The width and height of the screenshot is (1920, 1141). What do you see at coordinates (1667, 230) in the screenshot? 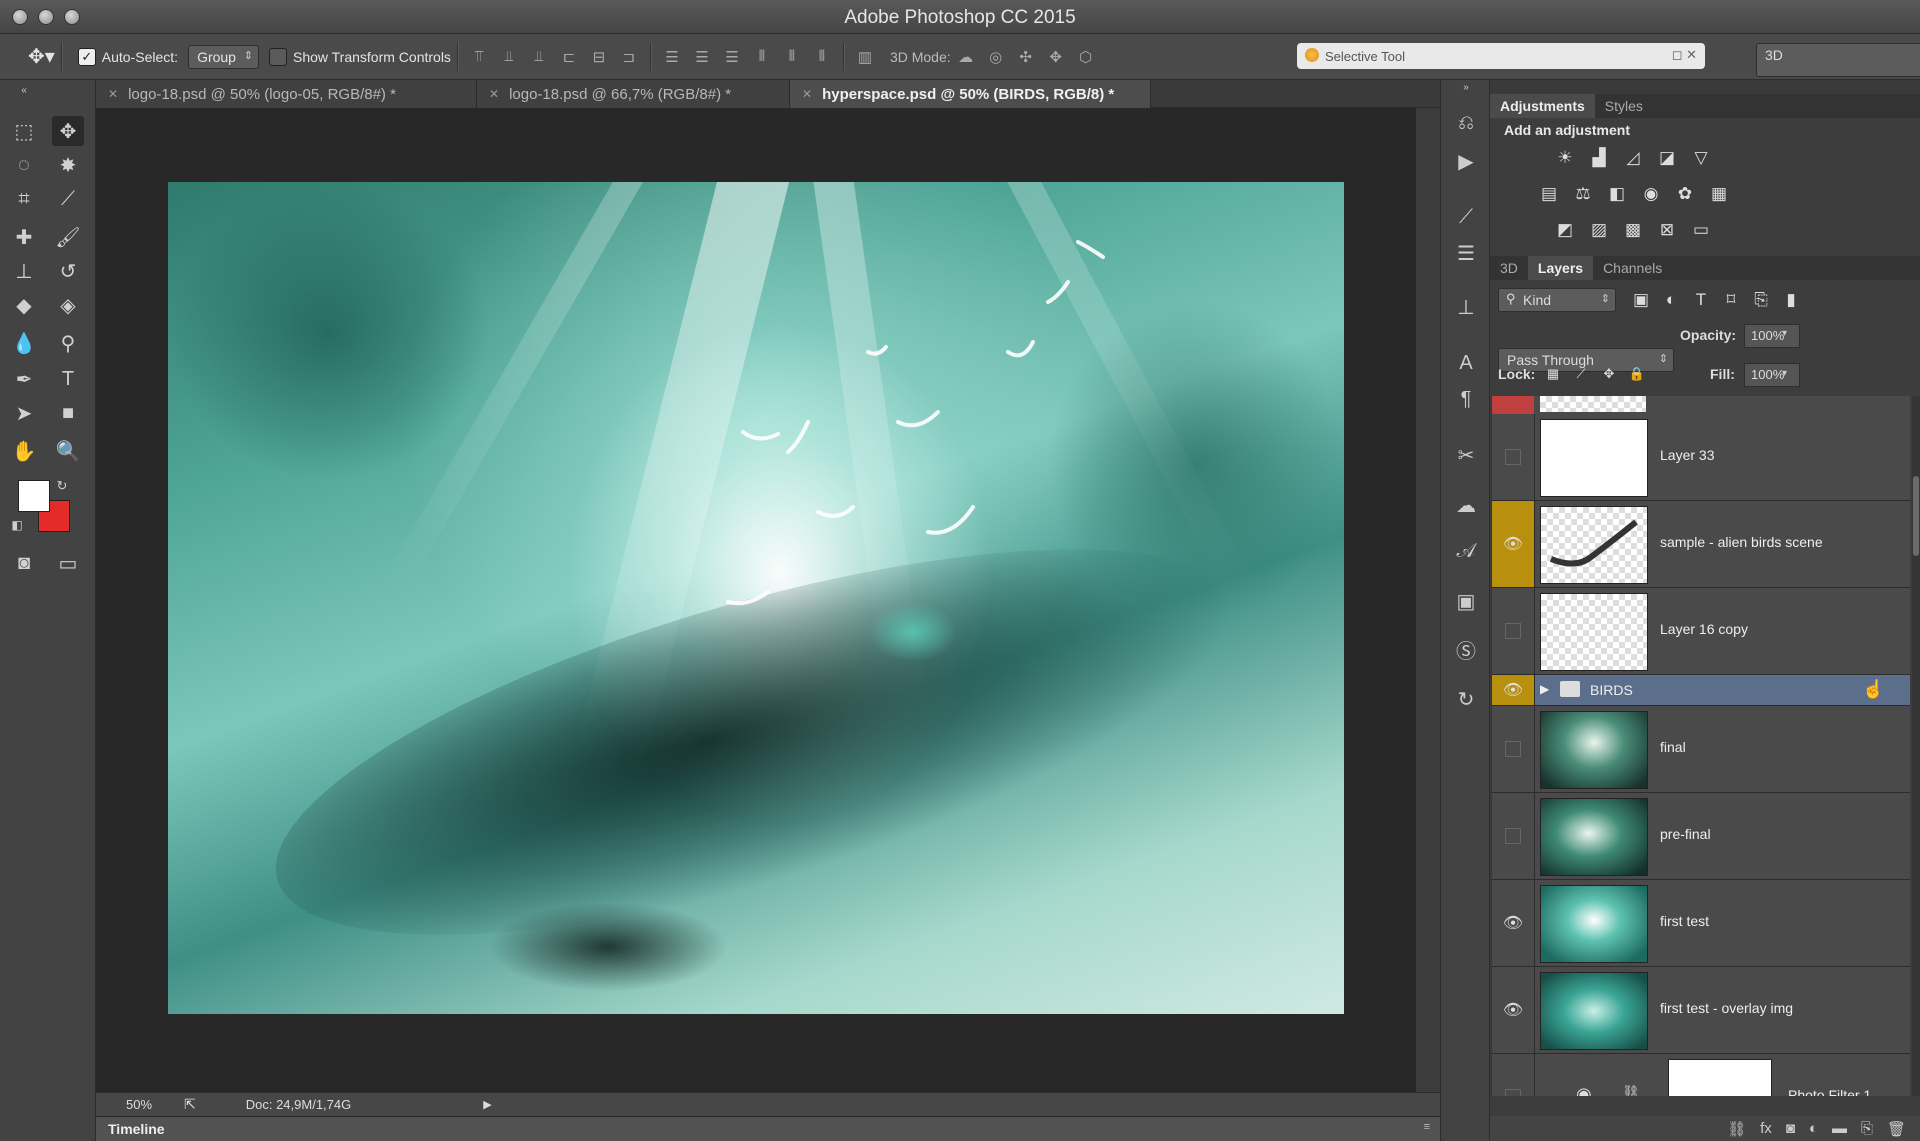
I see `selective-color-icon: ⊠` at bounding box center [1667, 230].